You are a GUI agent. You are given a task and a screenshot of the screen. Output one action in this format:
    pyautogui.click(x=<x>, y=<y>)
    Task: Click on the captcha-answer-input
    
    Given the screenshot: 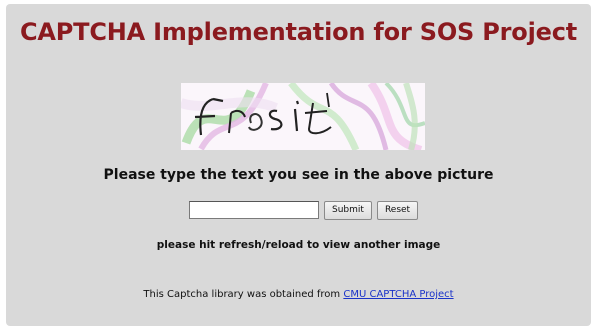 What is the action you would take?
    pyautogui.click(x=254, y=210)
    